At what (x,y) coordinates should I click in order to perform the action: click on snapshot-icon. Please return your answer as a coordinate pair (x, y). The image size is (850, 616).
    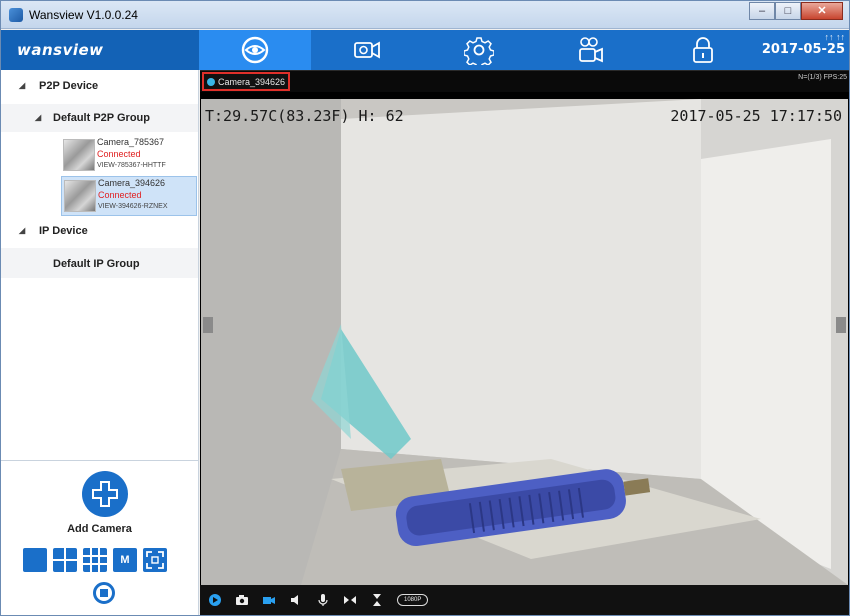
    Looking at the image, I should click on (242, 600).